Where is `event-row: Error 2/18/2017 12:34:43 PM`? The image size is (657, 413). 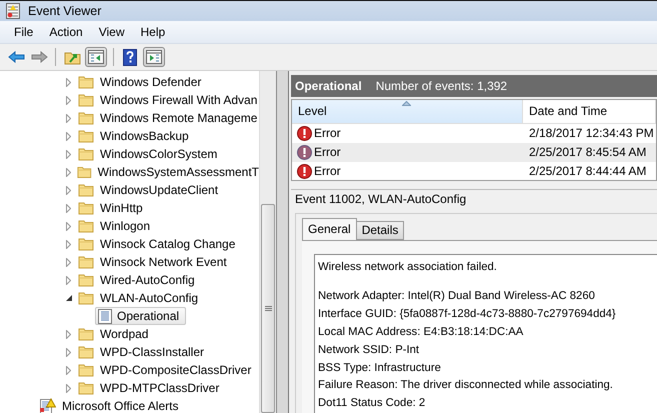
event-row: Error 2/18/2017 12:34:43 PM is located at coordinates (474, 133).